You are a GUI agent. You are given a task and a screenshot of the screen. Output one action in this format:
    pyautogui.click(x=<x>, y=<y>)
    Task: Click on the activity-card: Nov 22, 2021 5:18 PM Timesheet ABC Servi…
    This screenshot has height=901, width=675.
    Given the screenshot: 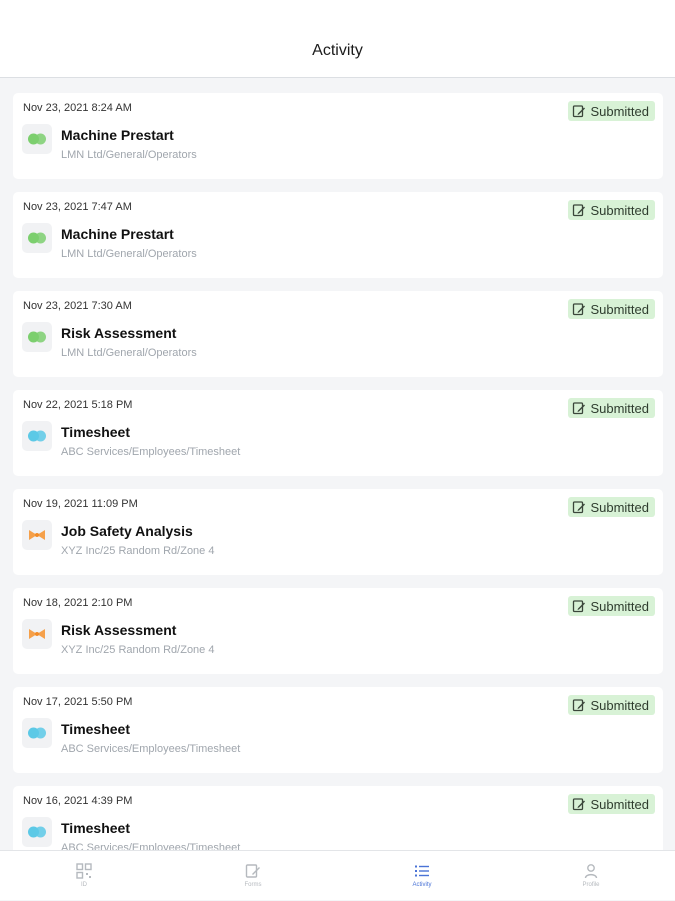 What is the action you would take?
    pyautogui.click(x=338, y=433)
    